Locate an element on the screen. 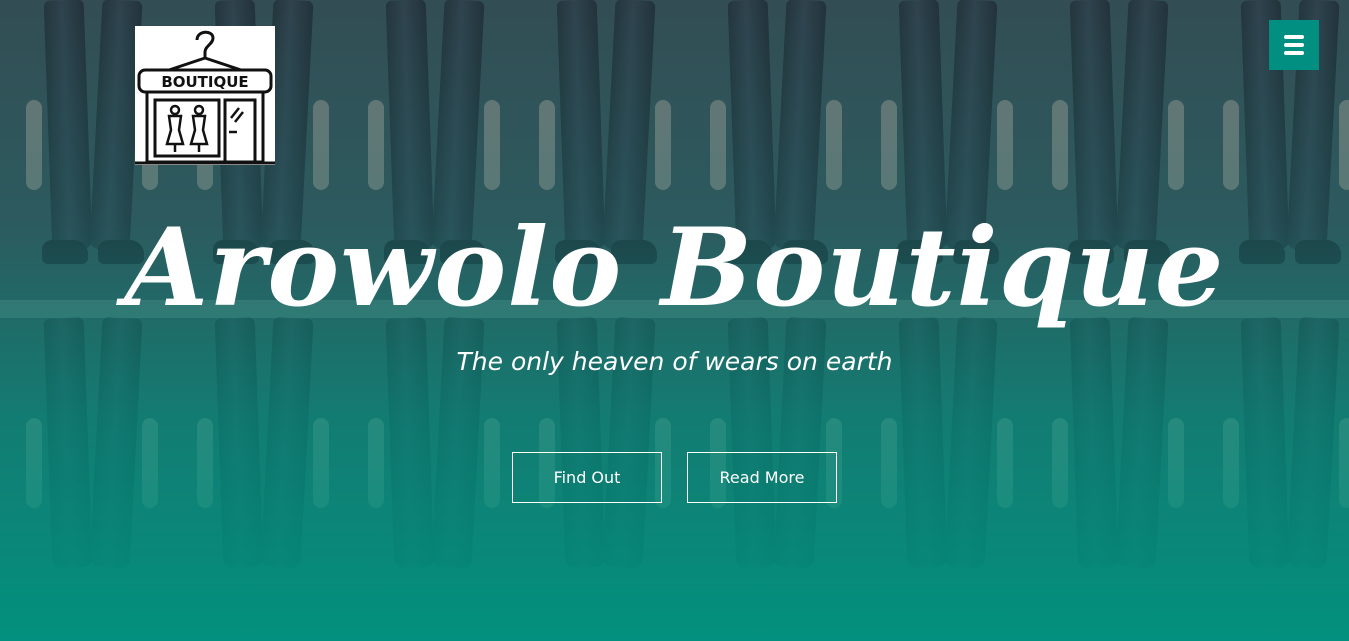 The width and height of the screenshot is (1349, 641). hamburger-menu-icon is located at coordinates (1294, 45).